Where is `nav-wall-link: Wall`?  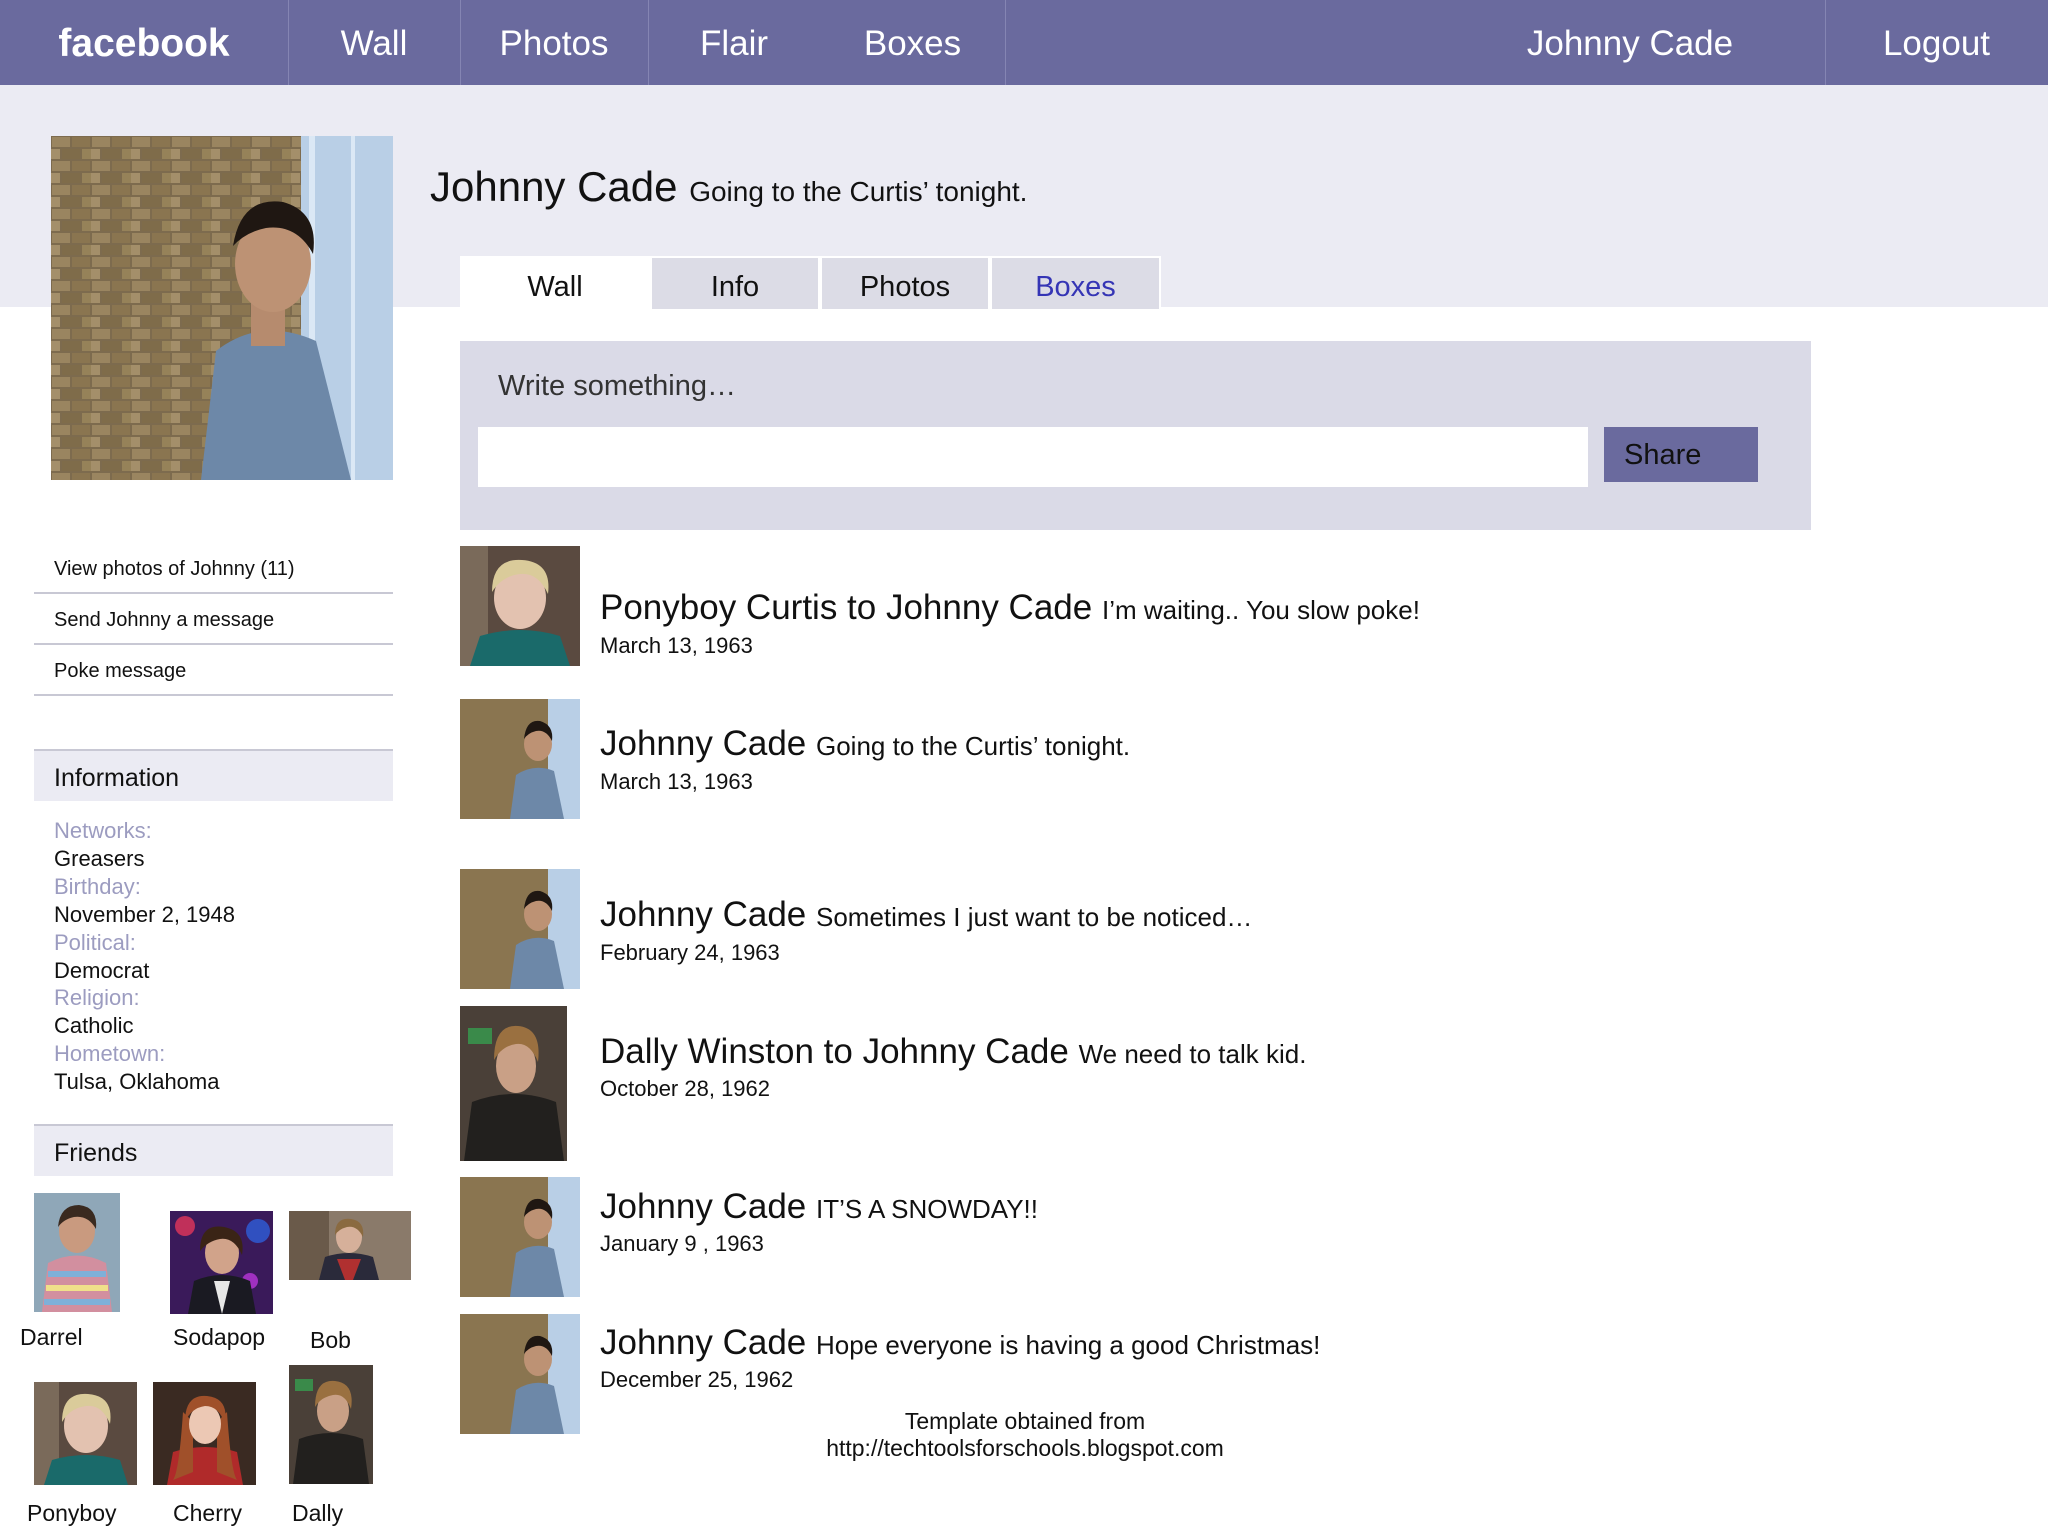
nav-wall-link: Wall is located at coordinates (374, 42).